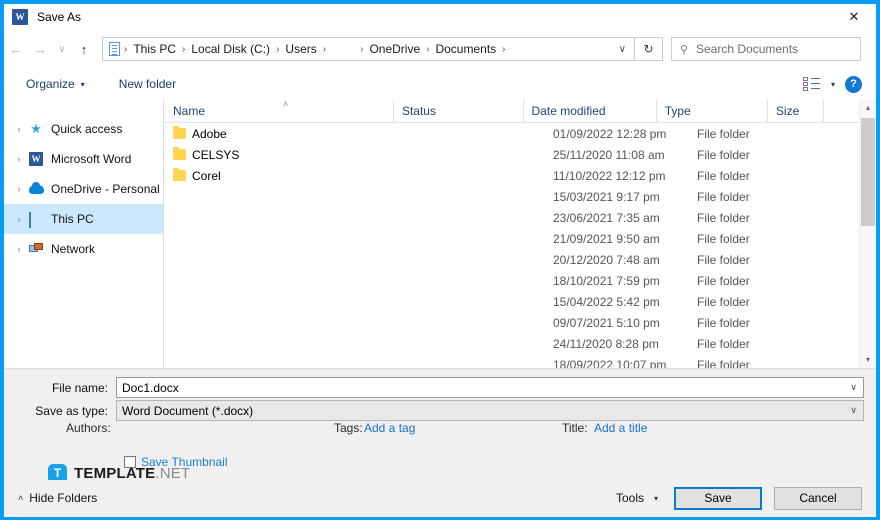 This screenshot has width=880, height=520. I want to click on title-bar: W Save As ✕, so click(440, 17).